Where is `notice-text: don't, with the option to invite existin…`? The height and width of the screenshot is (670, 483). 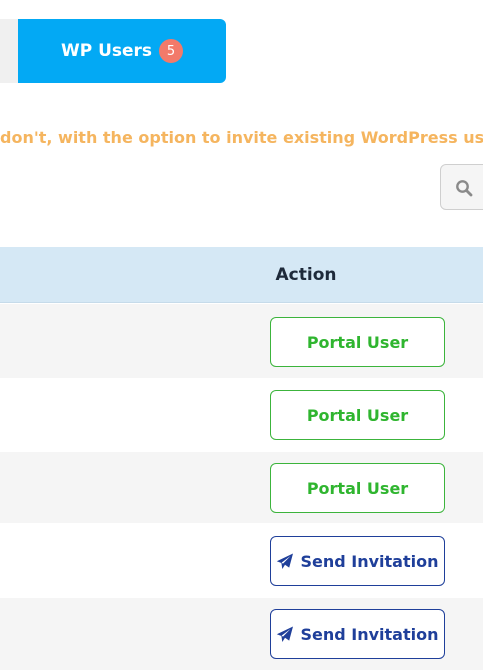
notice-text: don't, with the option to invite existin… is located at coordinates (241, 137).